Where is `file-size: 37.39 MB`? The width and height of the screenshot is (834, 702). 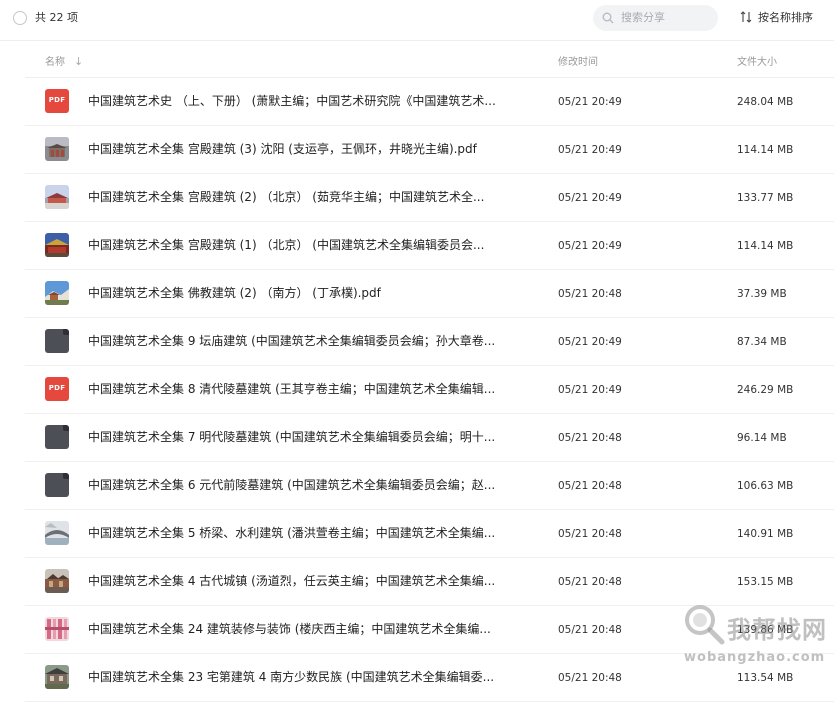
file-size: 37.39 MB is located at coordinates (762, 294).